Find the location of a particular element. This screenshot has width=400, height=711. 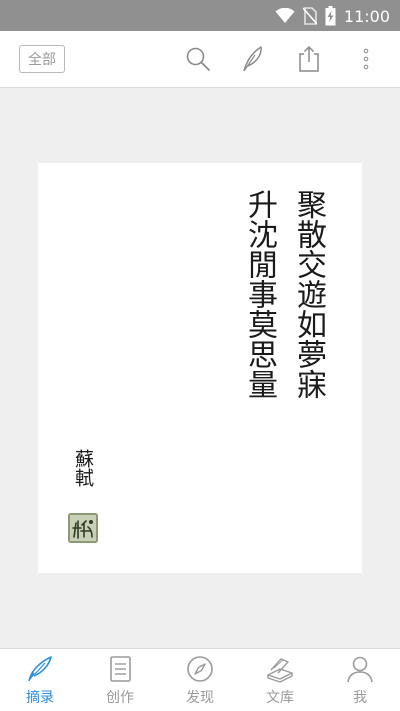

top-toolbar: 全部 is located at coordinates (200, 59).